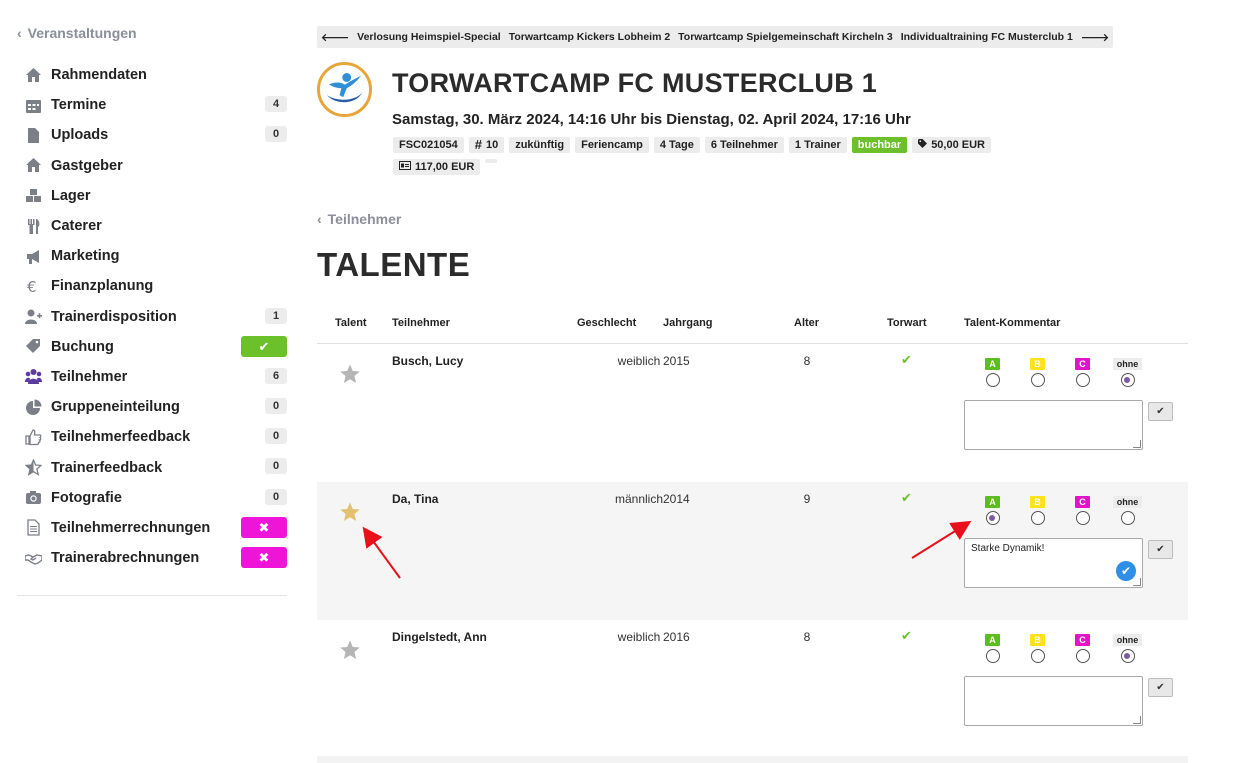  What do you see at coordinates (33, 105) in the screenshot?
I see `calendar-icon` at bounding box center [33, 105].